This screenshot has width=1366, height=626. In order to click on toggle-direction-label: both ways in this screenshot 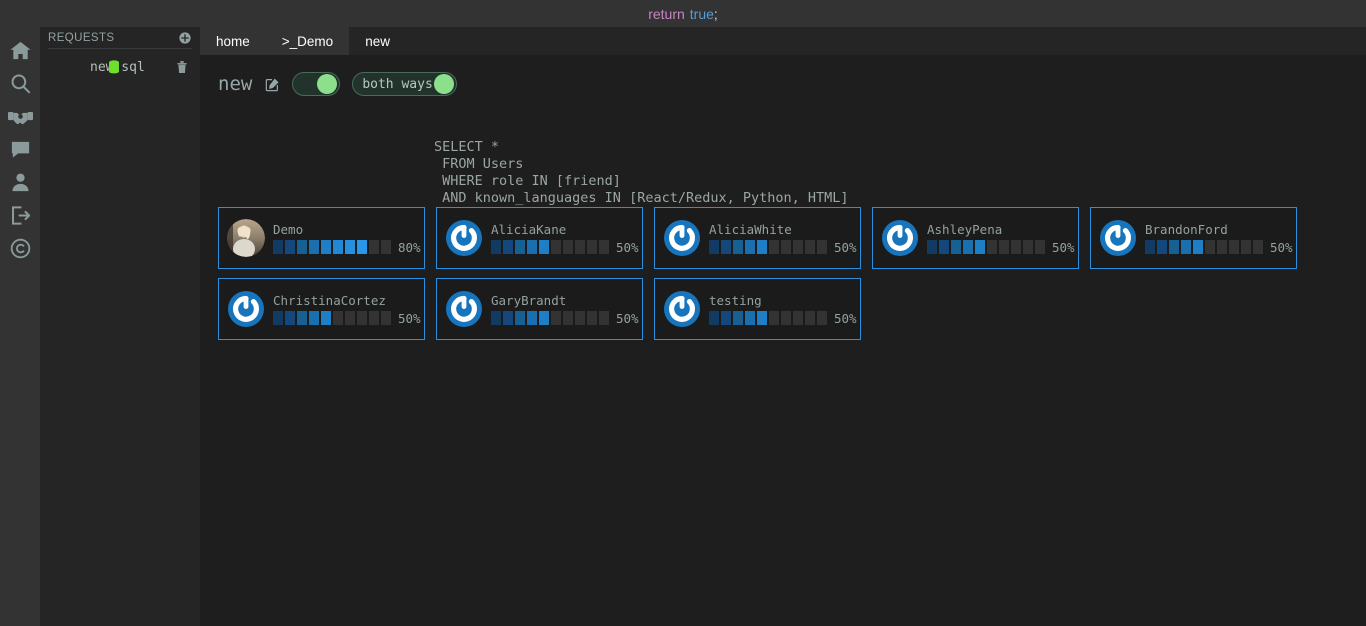, I will do `click(397, 84)`.